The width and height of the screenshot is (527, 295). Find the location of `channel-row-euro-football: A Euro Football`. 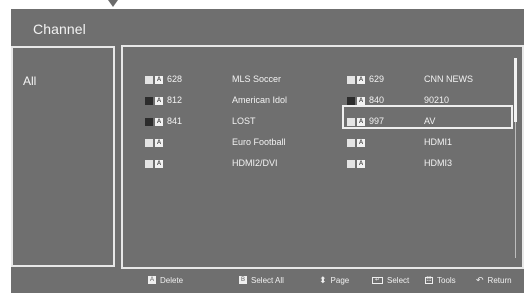

channel-row-euro-football: A Euro Football is located at coordinates (235, 145).